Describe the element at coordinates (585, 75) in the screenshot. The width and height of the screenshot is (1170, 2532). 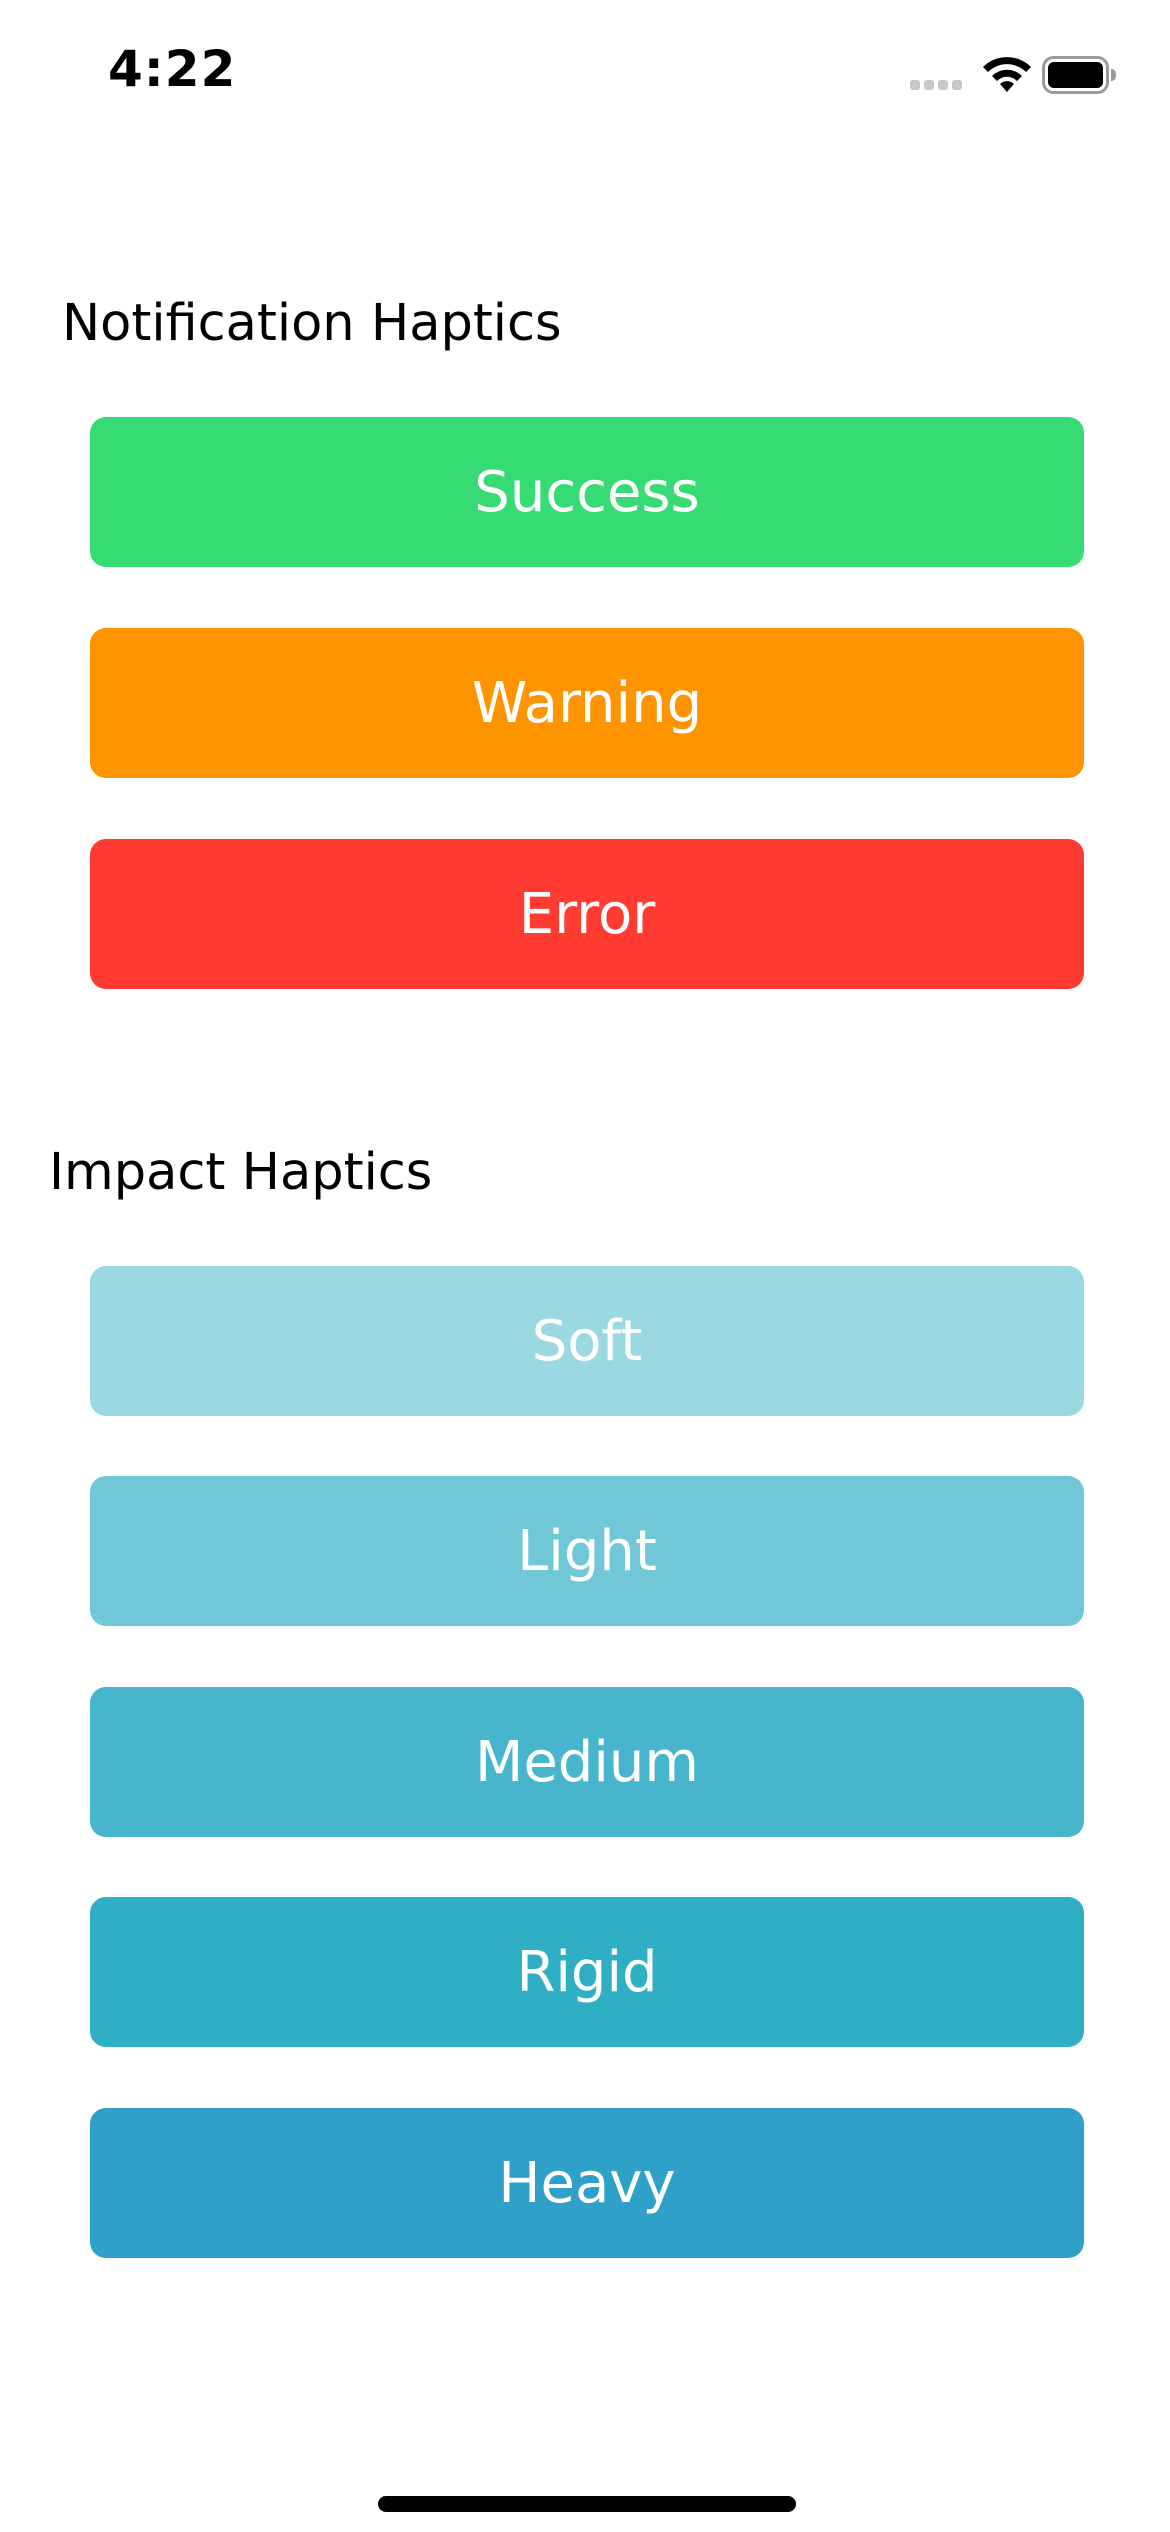
I see `status-bar: 4:22` at that location.